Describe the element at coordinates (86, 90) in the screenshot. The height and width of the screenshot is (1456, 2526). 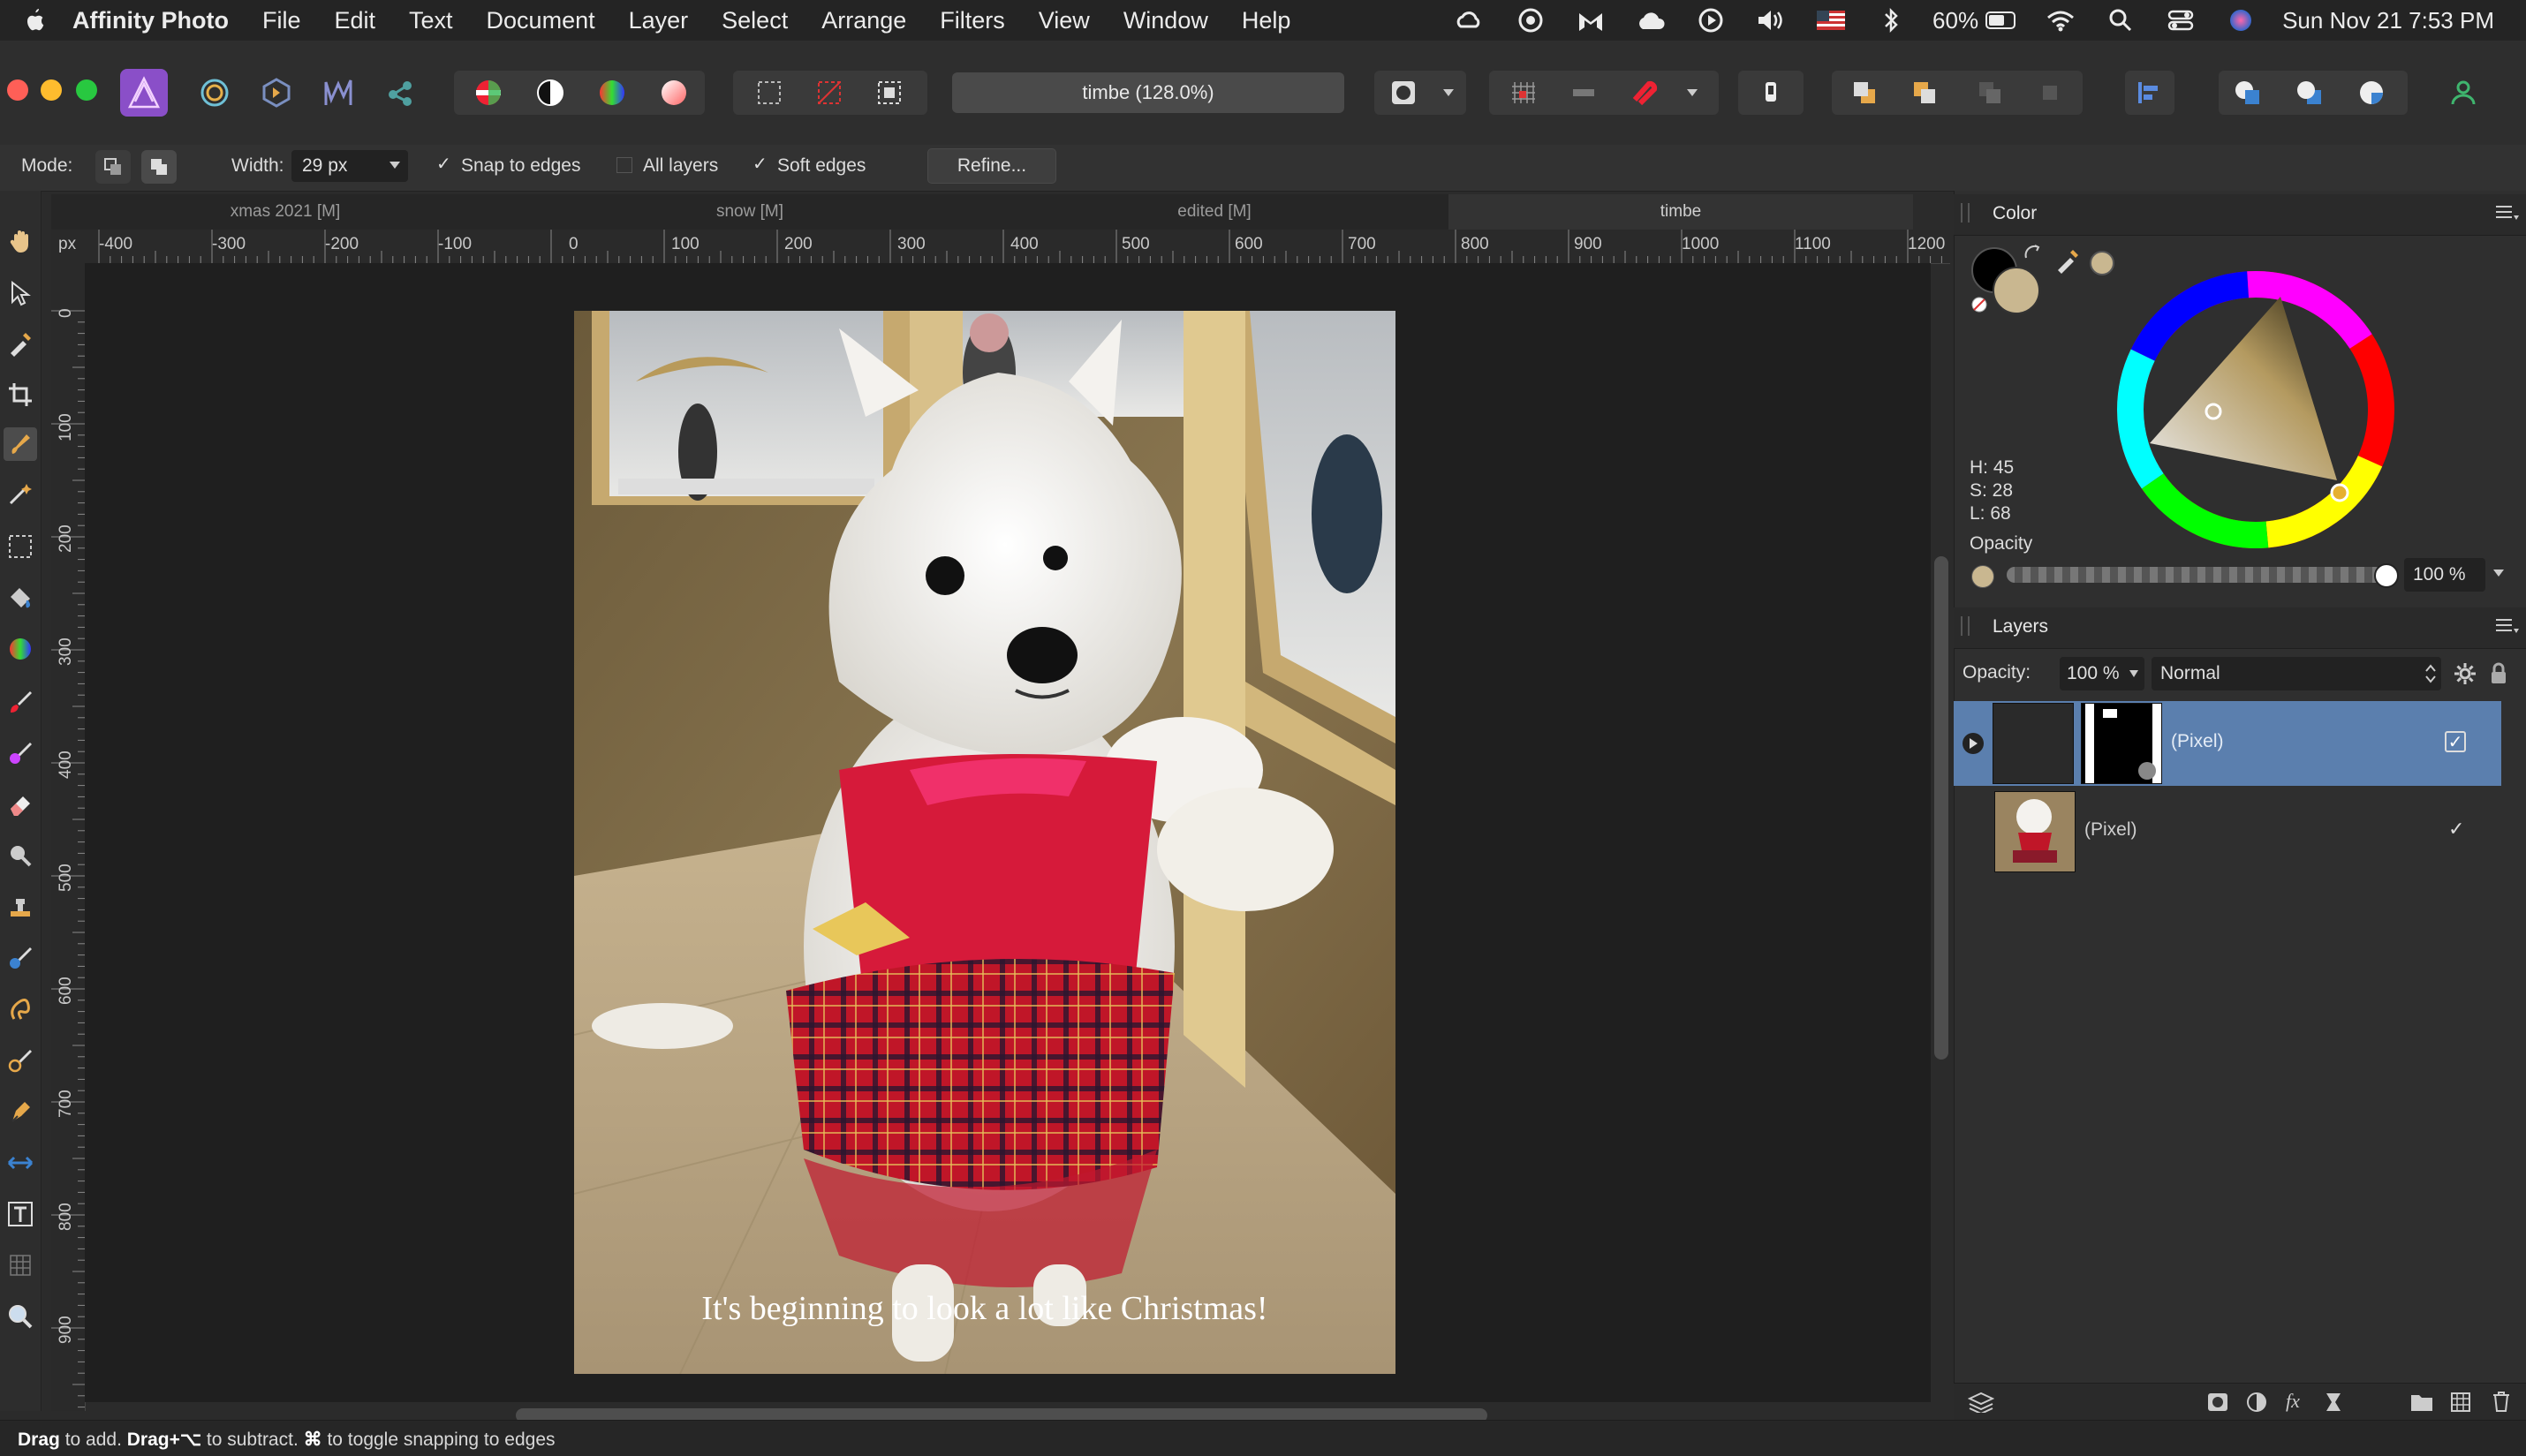
I see `window-zoom-button` at that location.